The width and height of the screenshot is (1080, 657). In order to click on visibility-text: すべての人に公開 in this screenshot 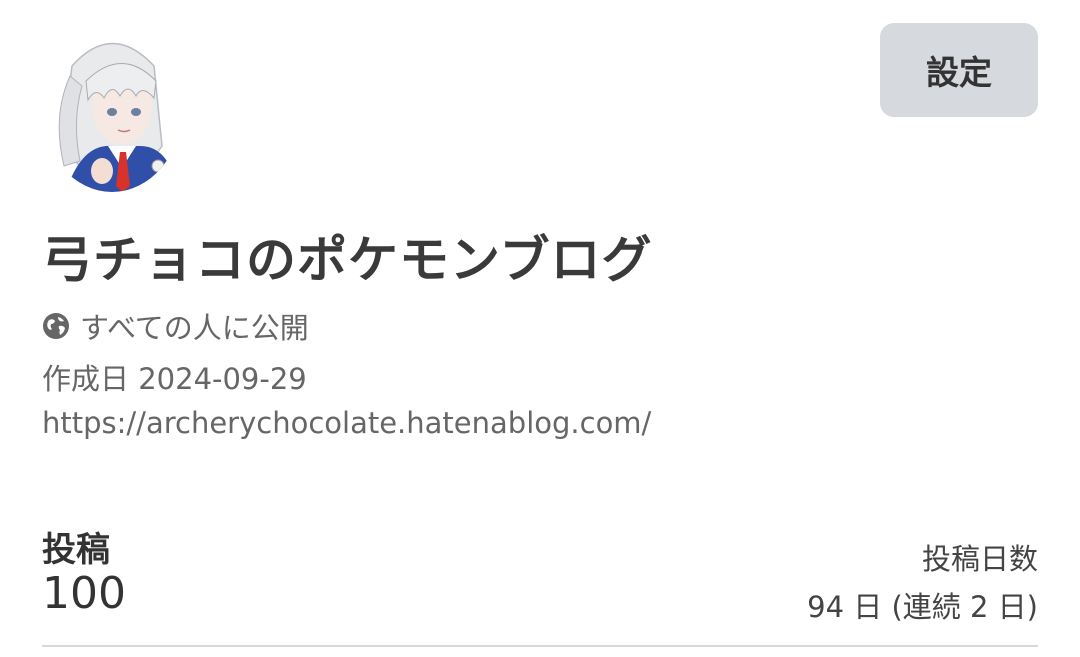, I will do `click(194, 328)`.